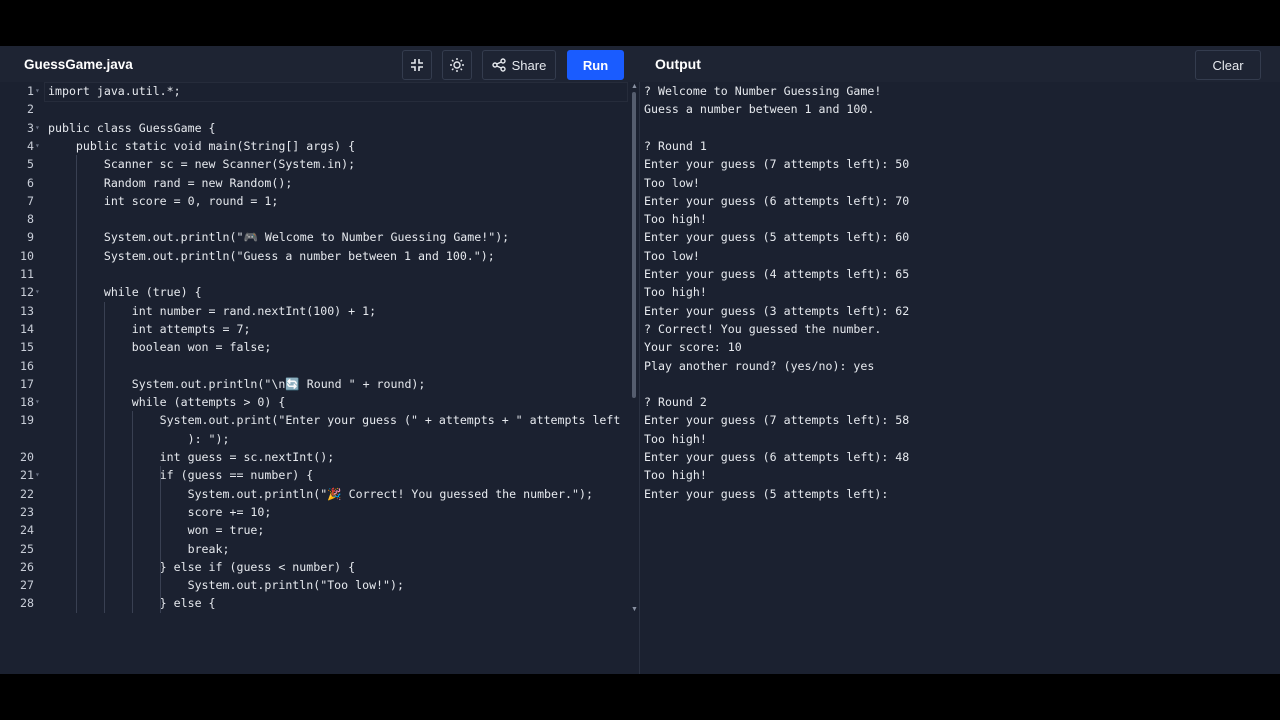  What do you see at coordinates (634, 245) in the screenshot?
I see `editor-scrollbar` at bounding box center [634, 245].